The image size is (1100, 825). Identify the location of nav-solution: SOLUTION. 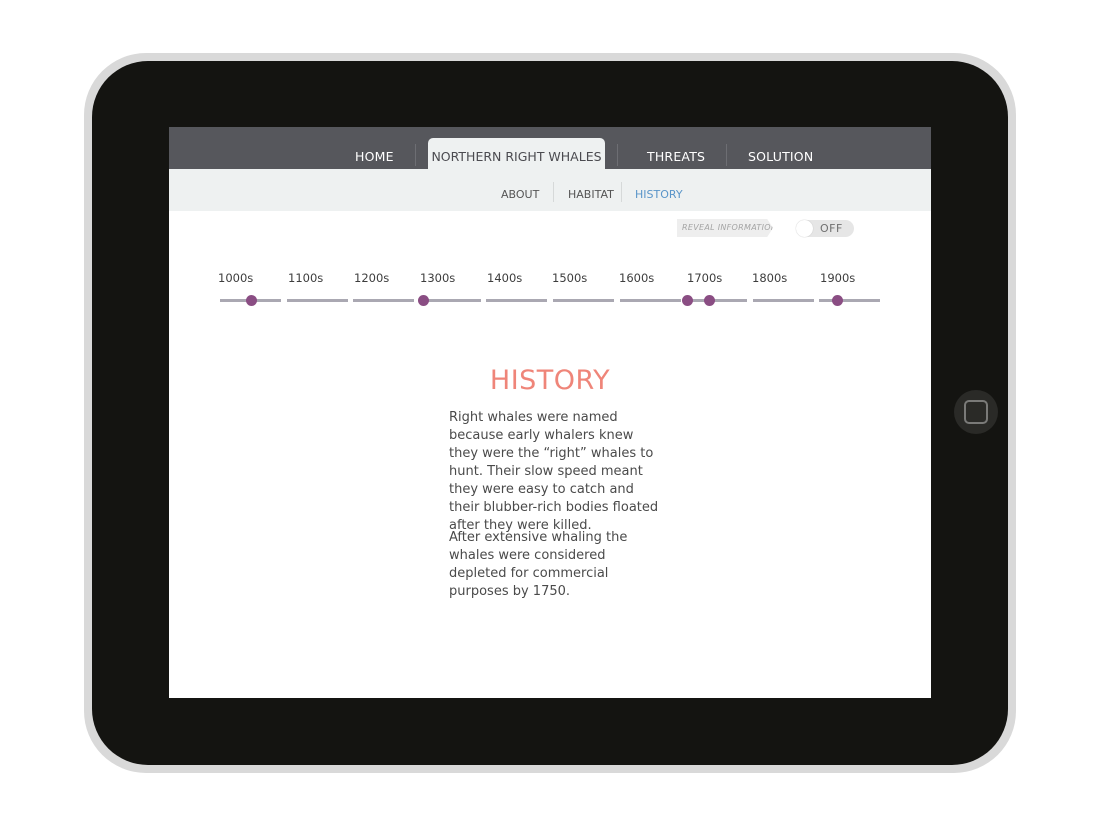
(780, 156).